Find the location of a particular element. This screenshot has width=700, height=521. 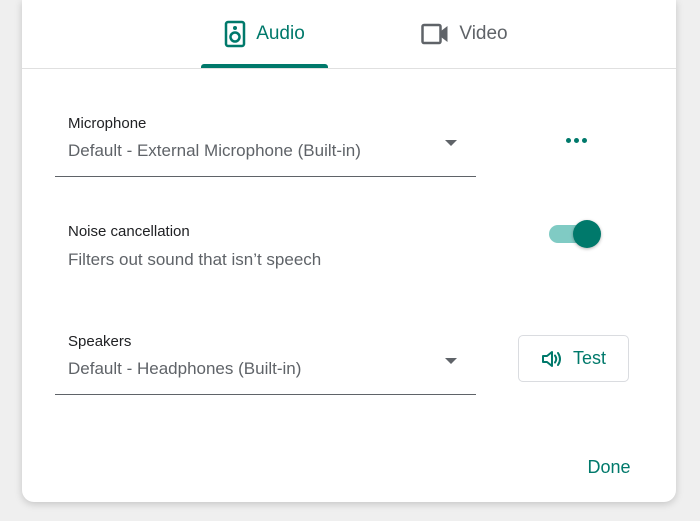

tab-audio: Audio is located at coordinates (264, 34).